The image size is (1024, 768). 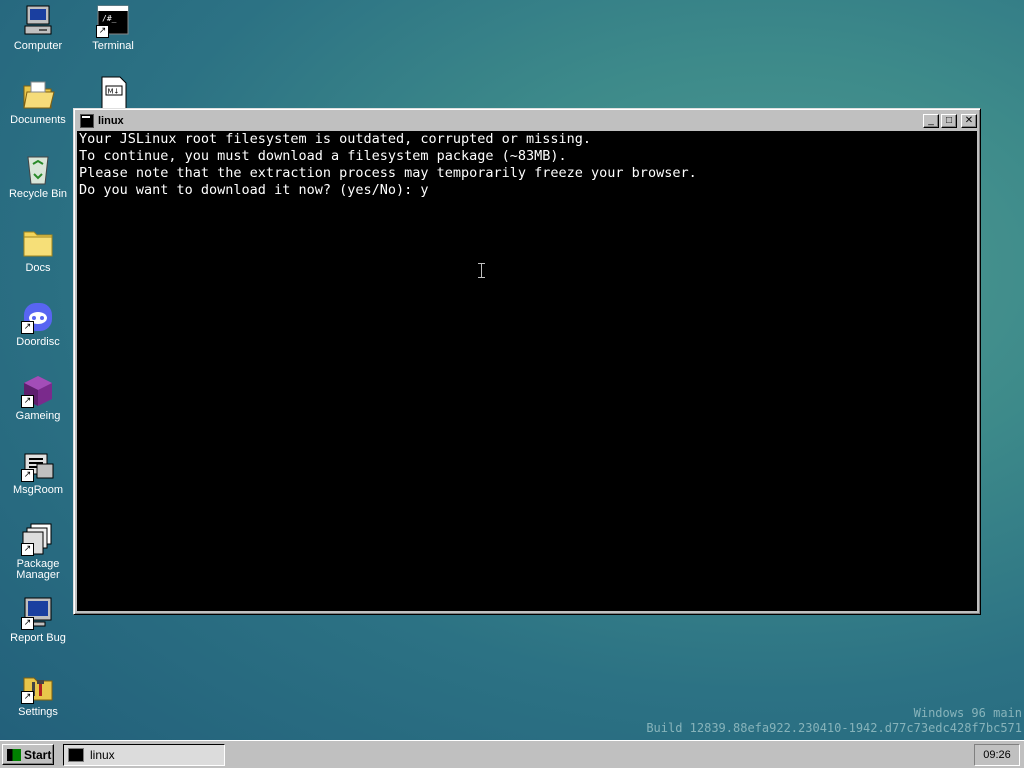 I want to click on taskbar-item-label: linux, so click(x=102, y=755).